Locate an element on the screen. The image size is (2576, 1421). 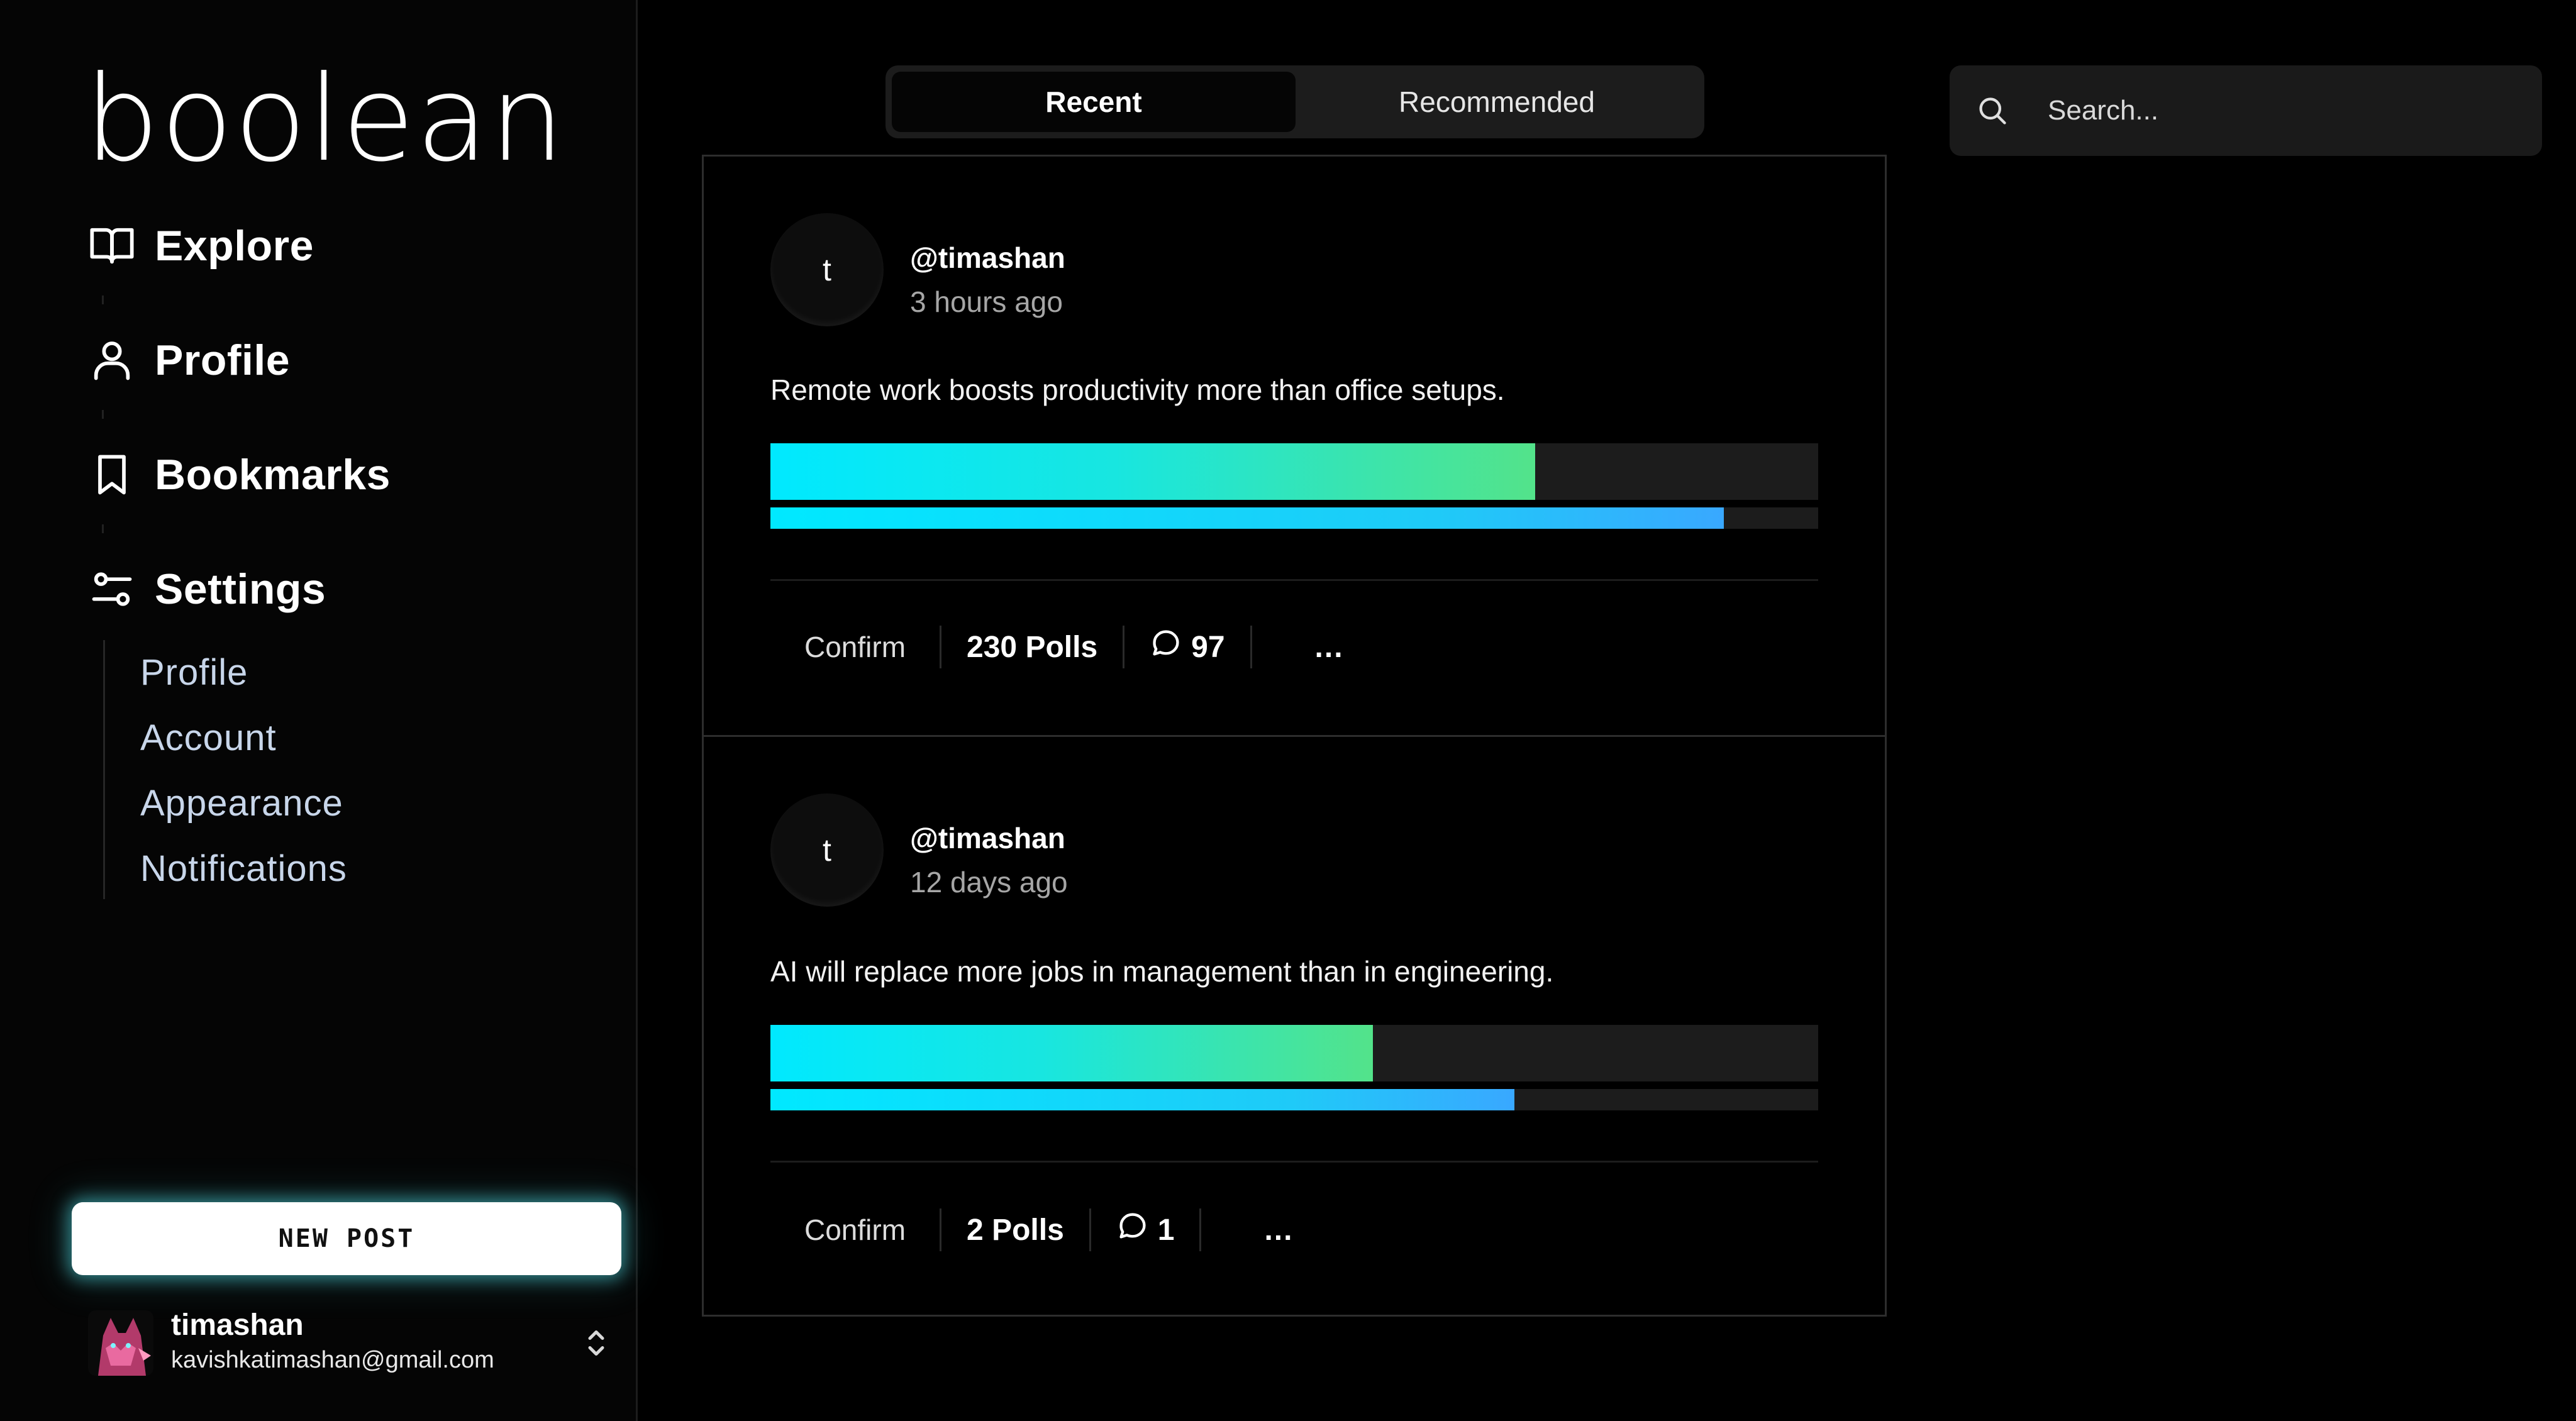
nav-settings: Settings is located at coordinates (207, 589).